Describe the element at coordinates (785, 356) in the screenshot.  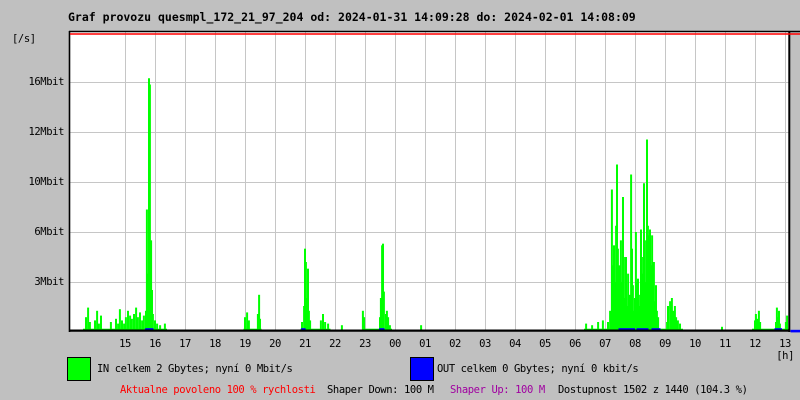
I see `x-axis-unit-label: [h]` at that location.